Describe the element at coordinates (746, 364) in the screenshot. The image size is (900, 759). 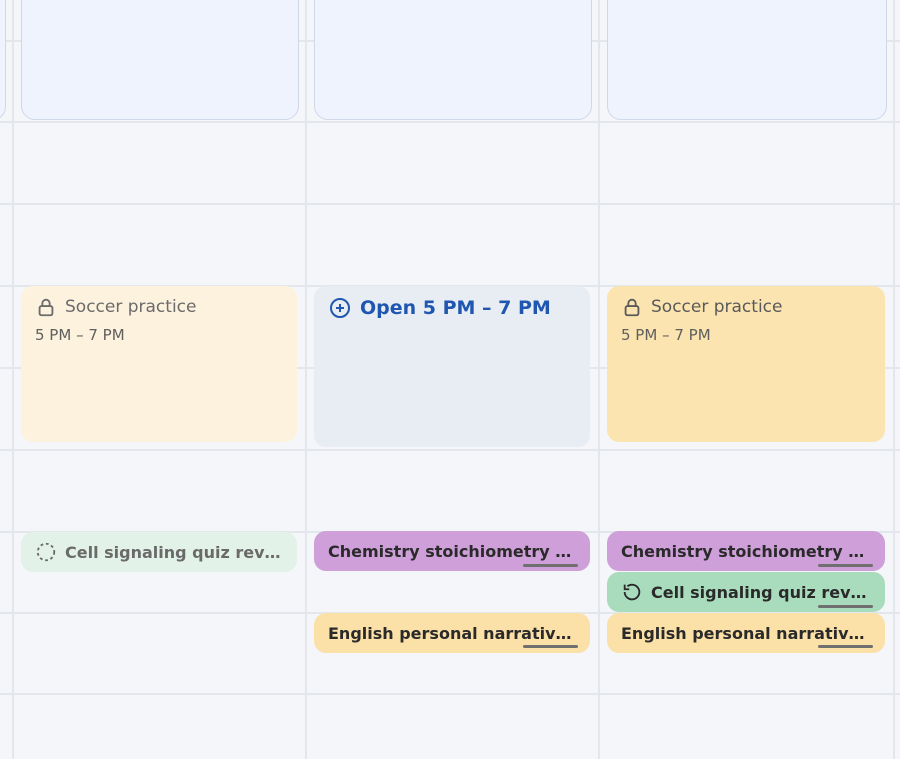
I see `event-soccer-practice-wed: Soccer practice 5 PM – 7 PM` at that location.